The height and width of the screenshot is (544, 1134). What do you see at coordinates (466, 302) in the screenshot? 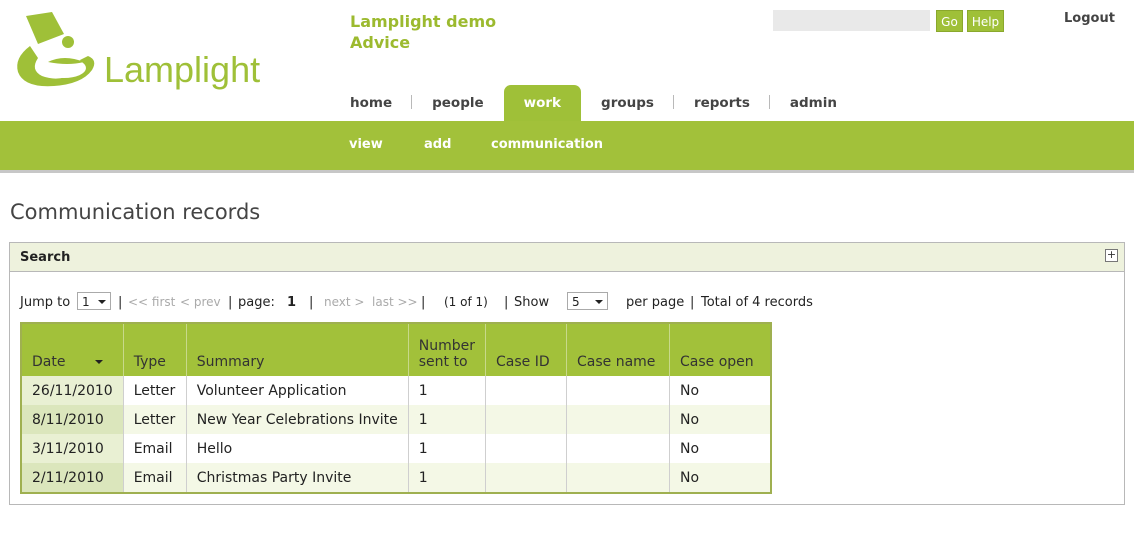
I see `page-count: (1 of 1)` at bounding box center [466, 302].